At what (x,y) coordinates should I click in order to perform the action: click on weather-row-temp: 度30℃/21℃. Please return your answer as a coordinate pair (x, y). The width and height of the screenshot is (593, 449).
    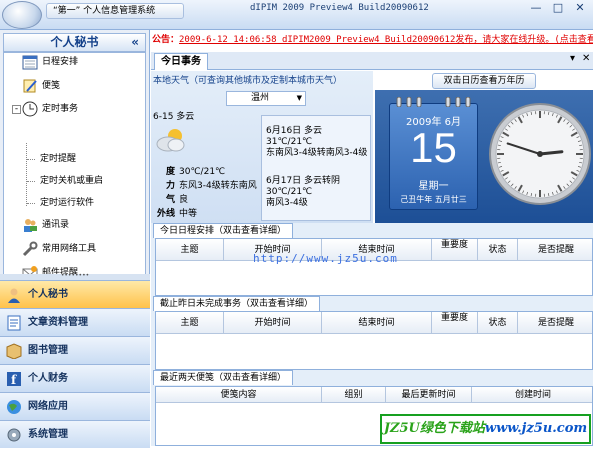
    Looking at the image, I should click on (188, 170).